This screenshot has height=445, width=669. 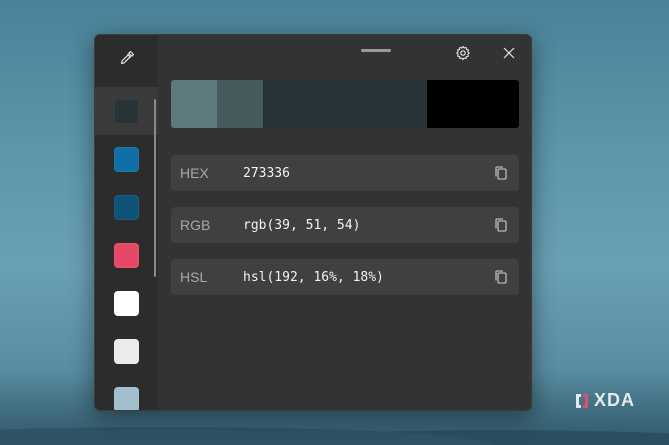 I want to click on copy-hex-button, so click(x=501, y=173).